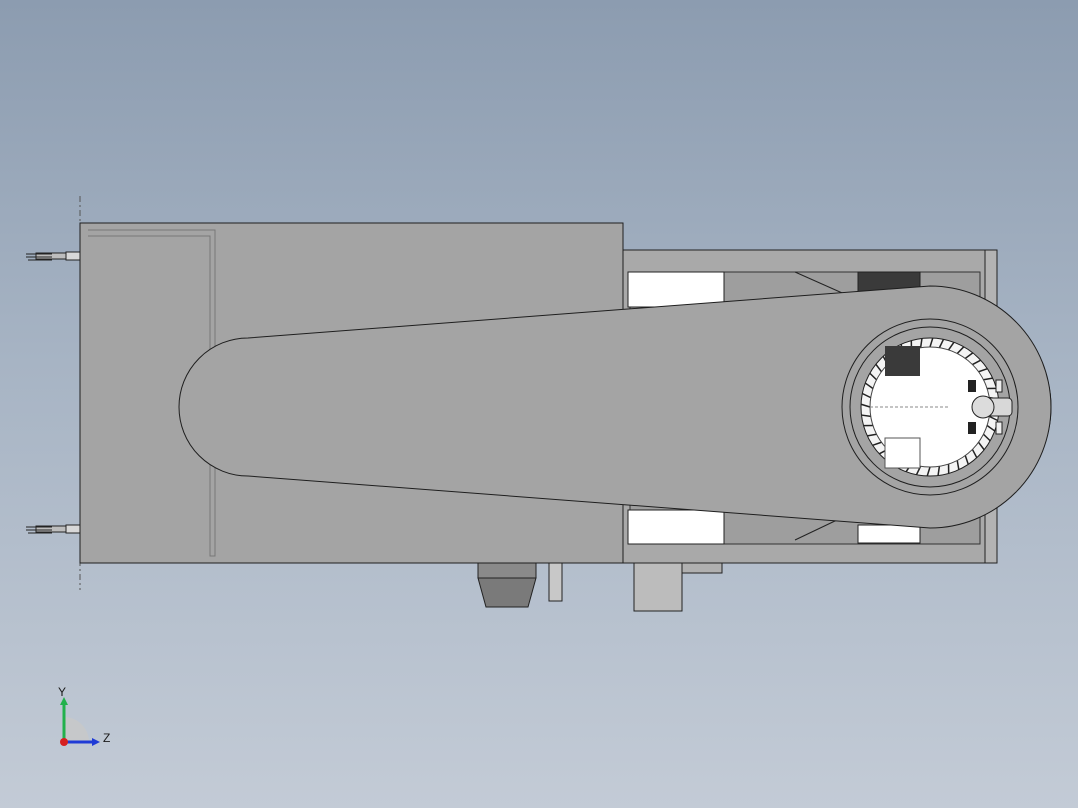 This screenshot has width=1078, height=808. I want to click on coordinate-triad: Y Z, so click(85, 720).